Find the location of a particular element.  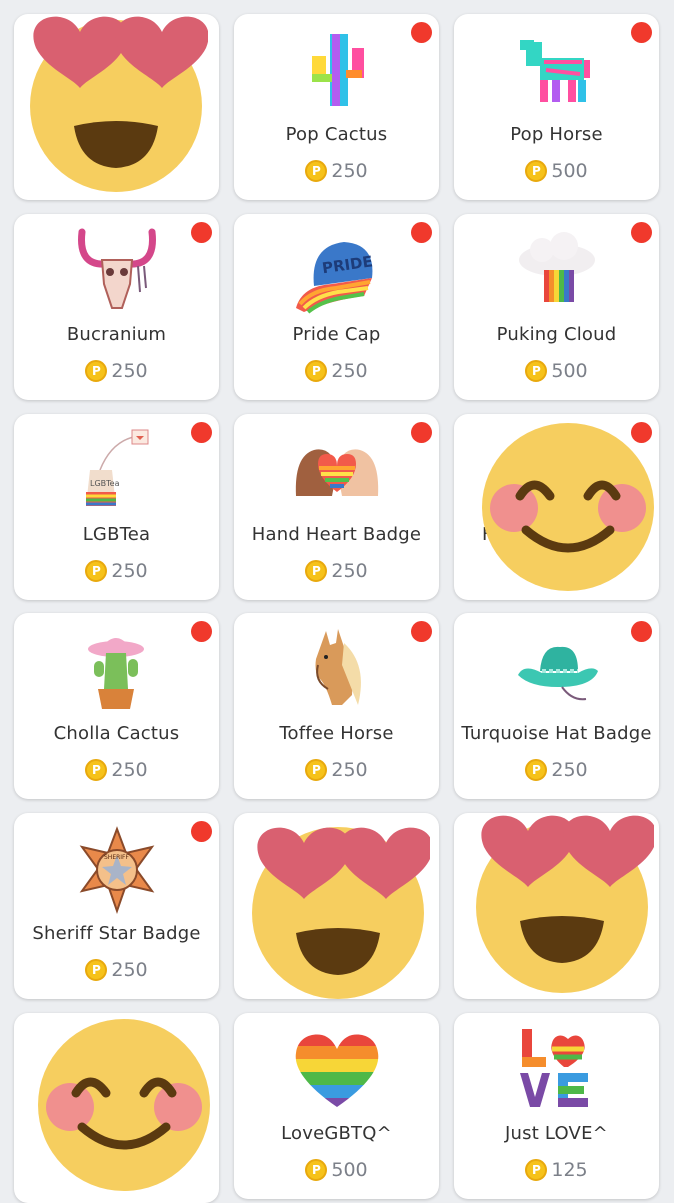

item-card-puking-cloud: Puking Cloud P 500 is located at coordinates (556, 307).